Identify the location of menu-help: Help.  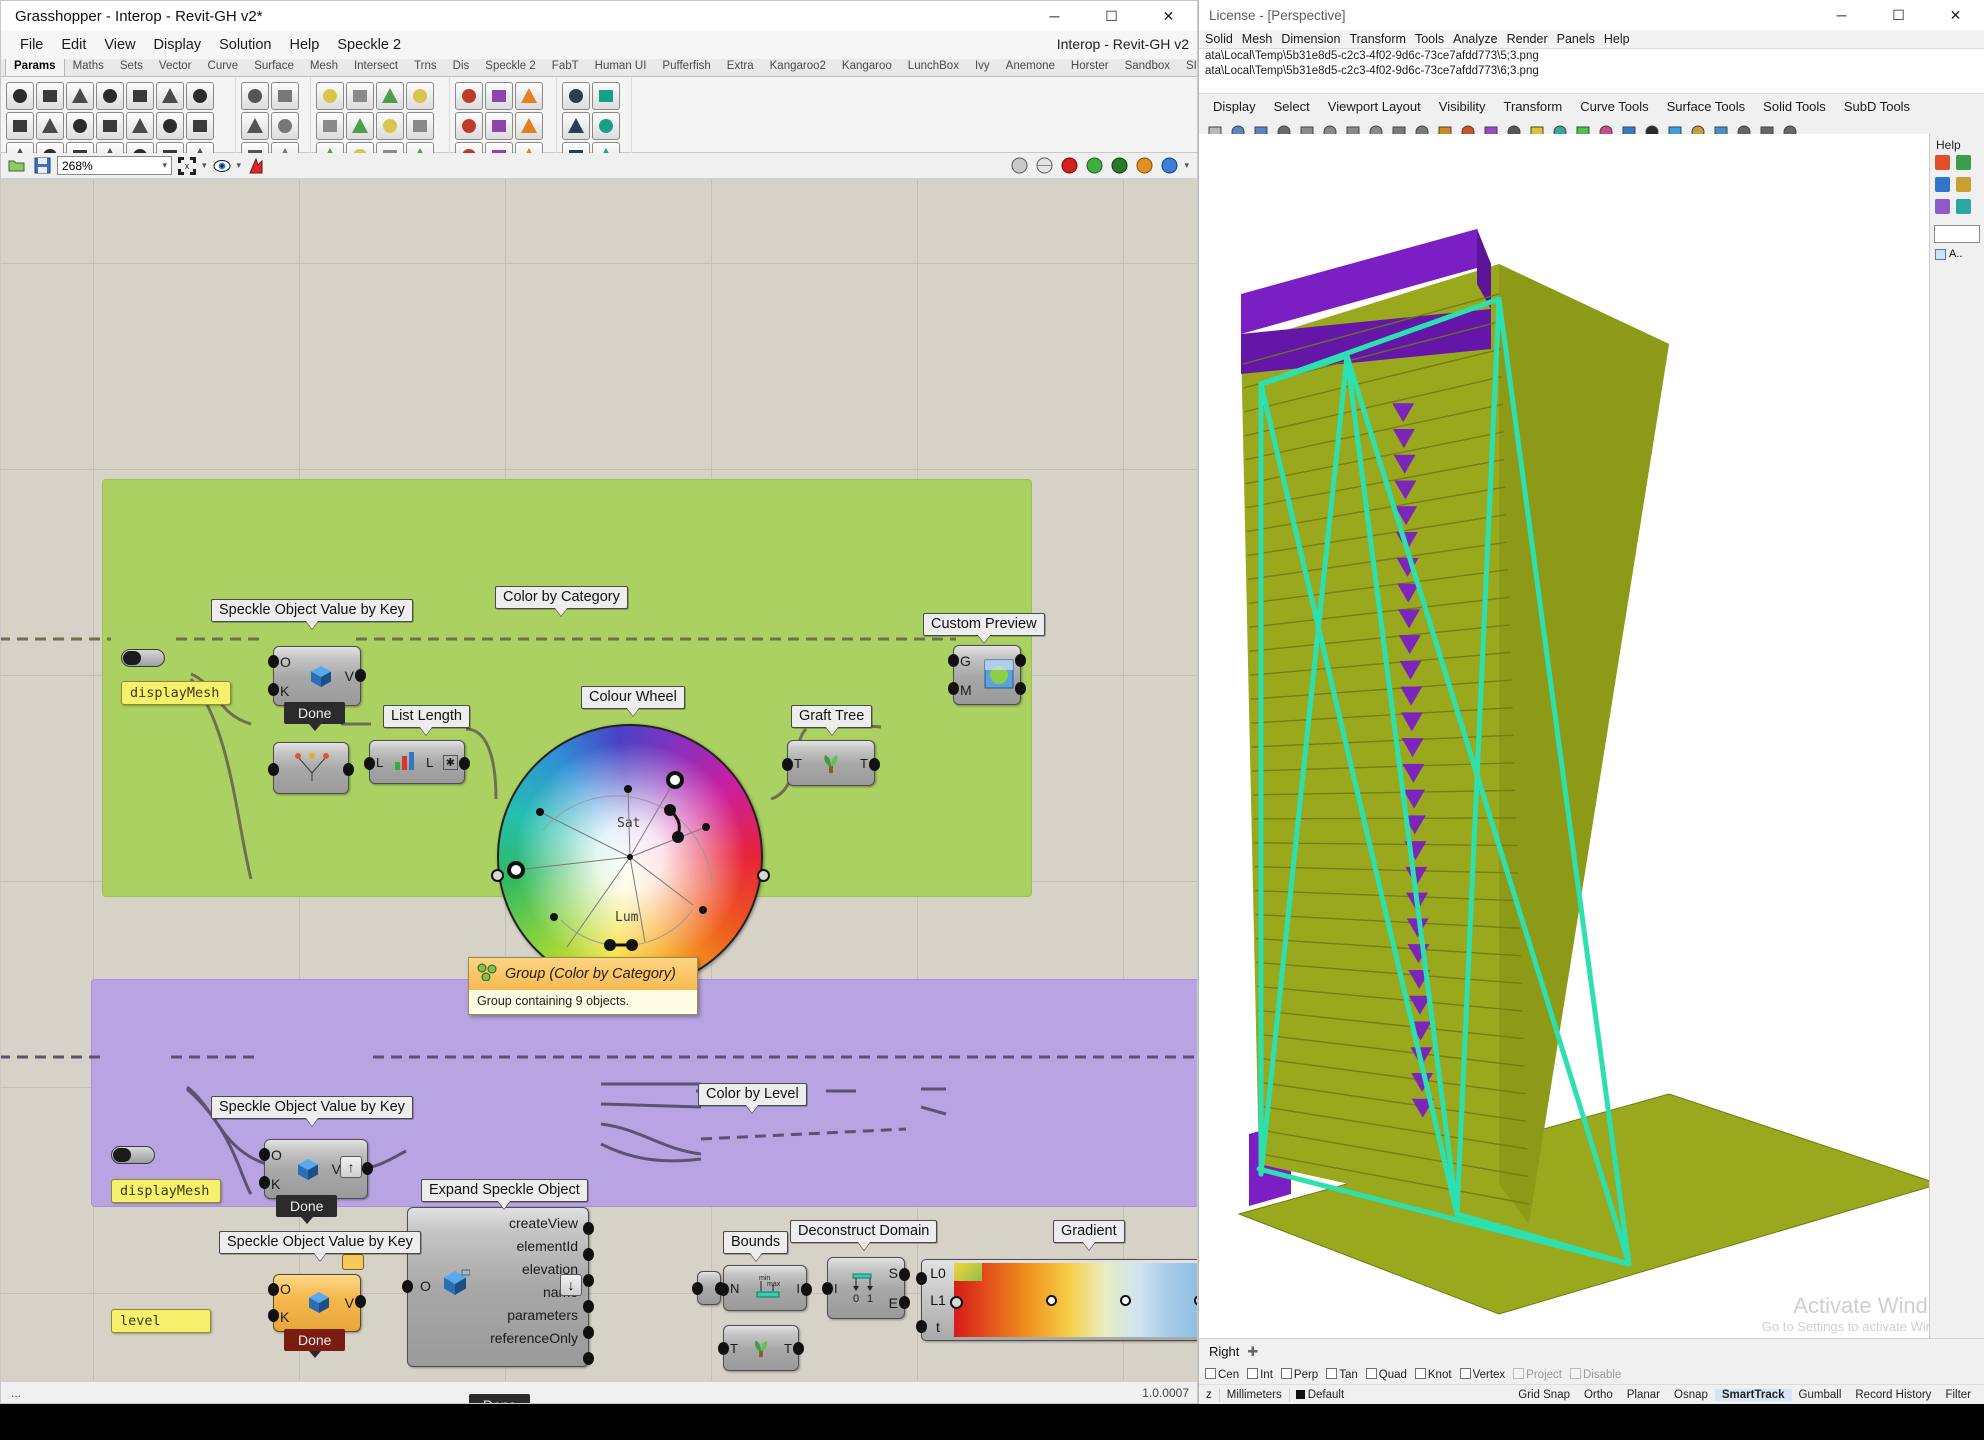
(305, 45).